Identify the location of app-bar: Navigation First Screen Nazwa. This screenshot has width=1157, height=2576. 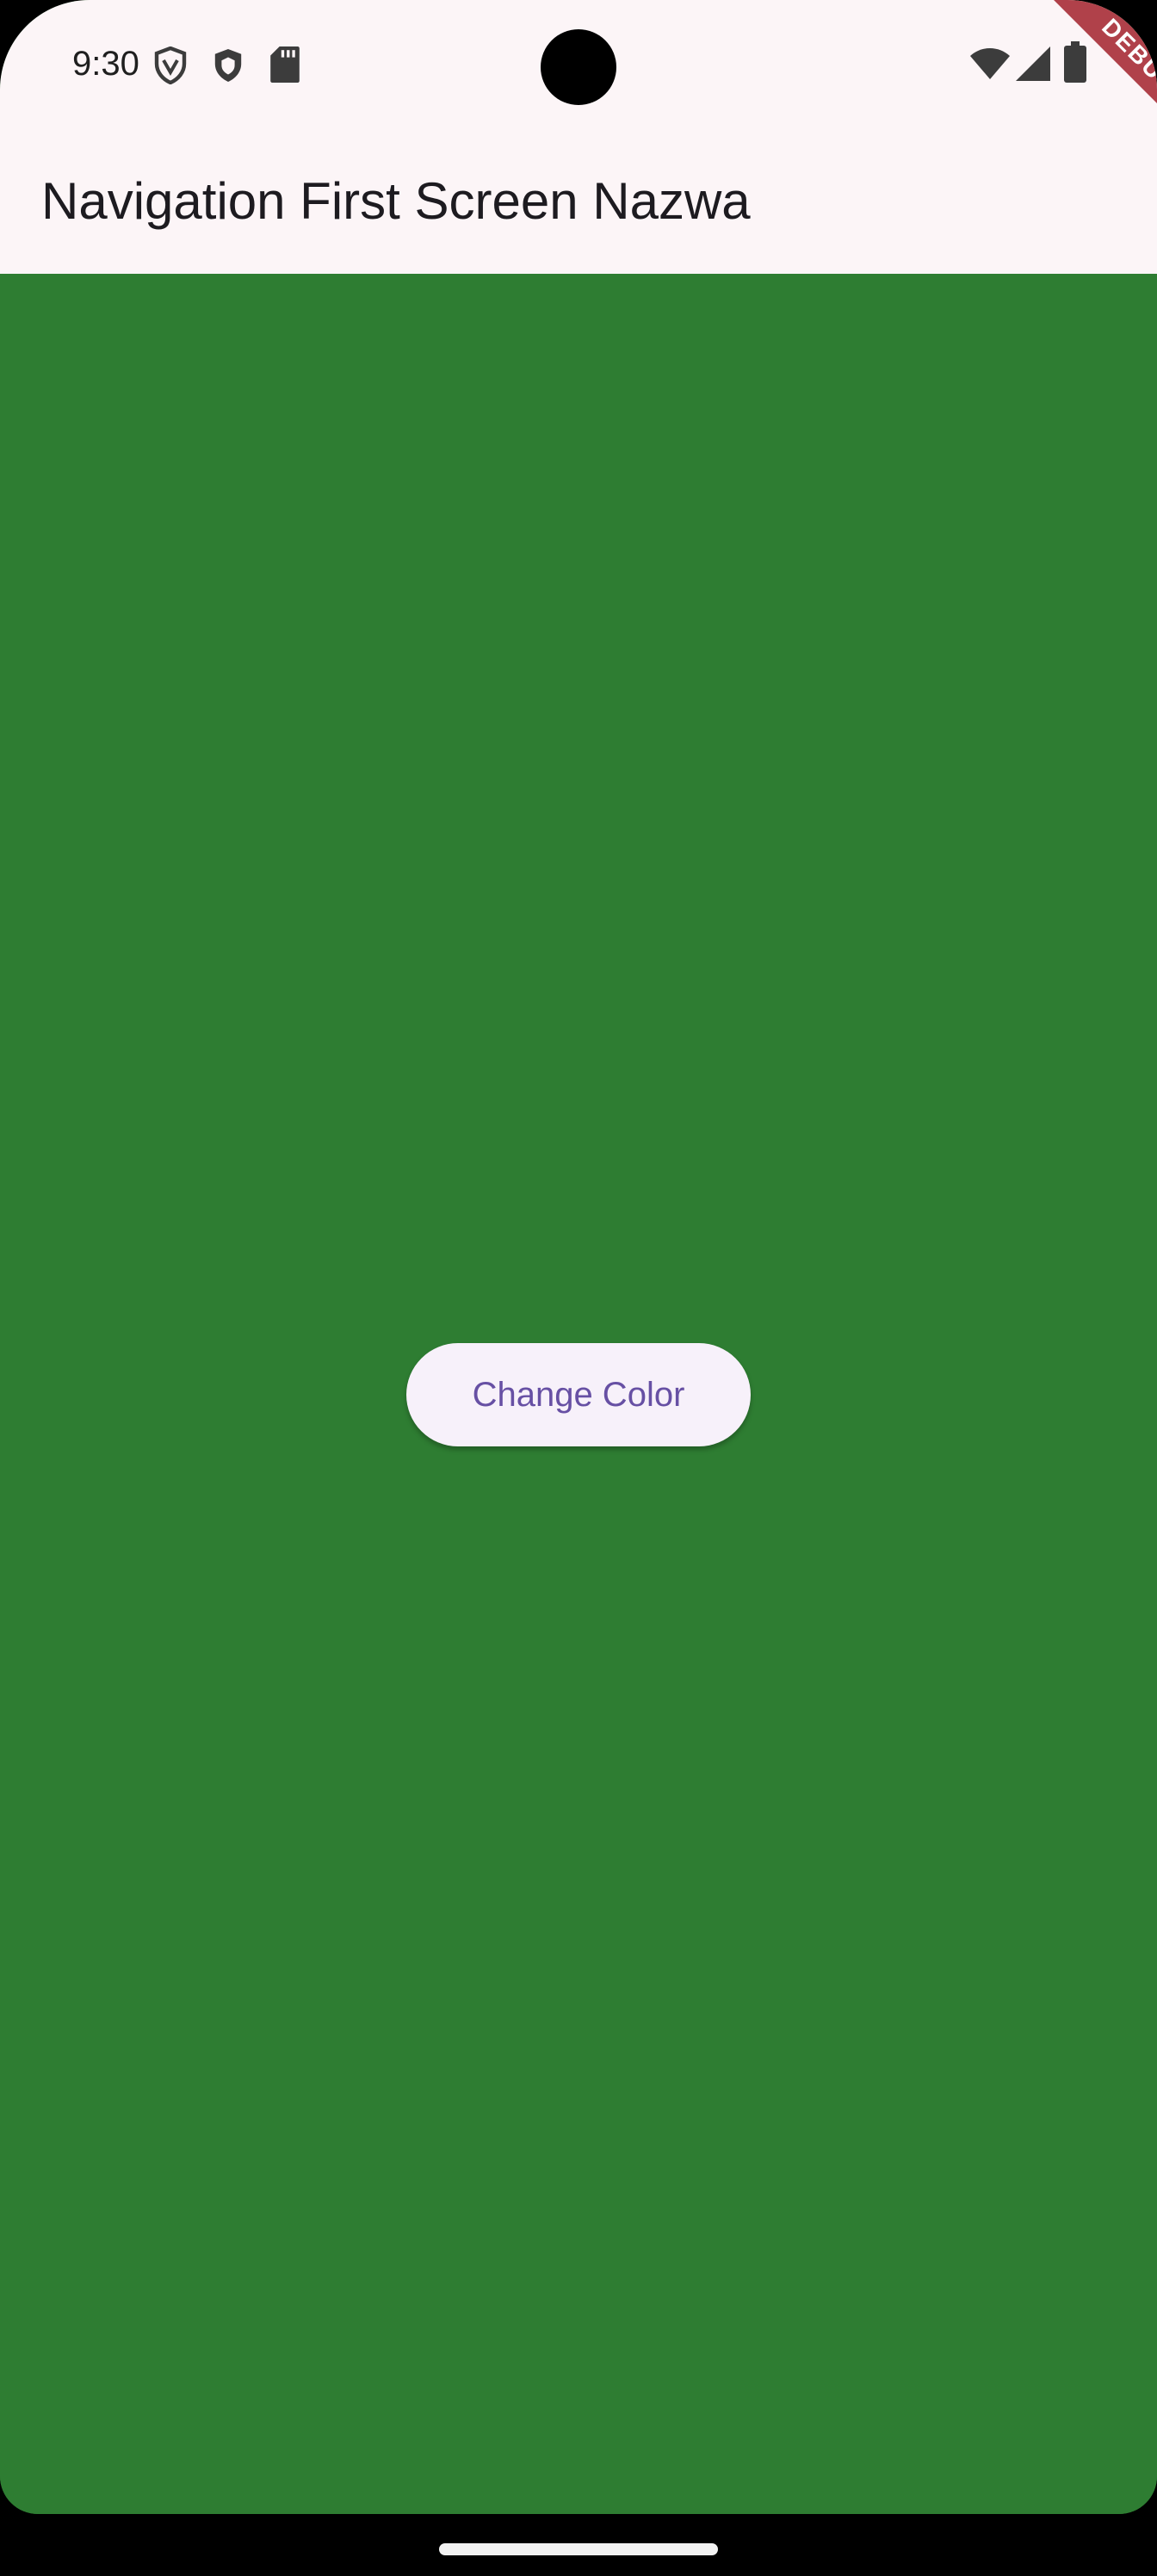
(579, 202).